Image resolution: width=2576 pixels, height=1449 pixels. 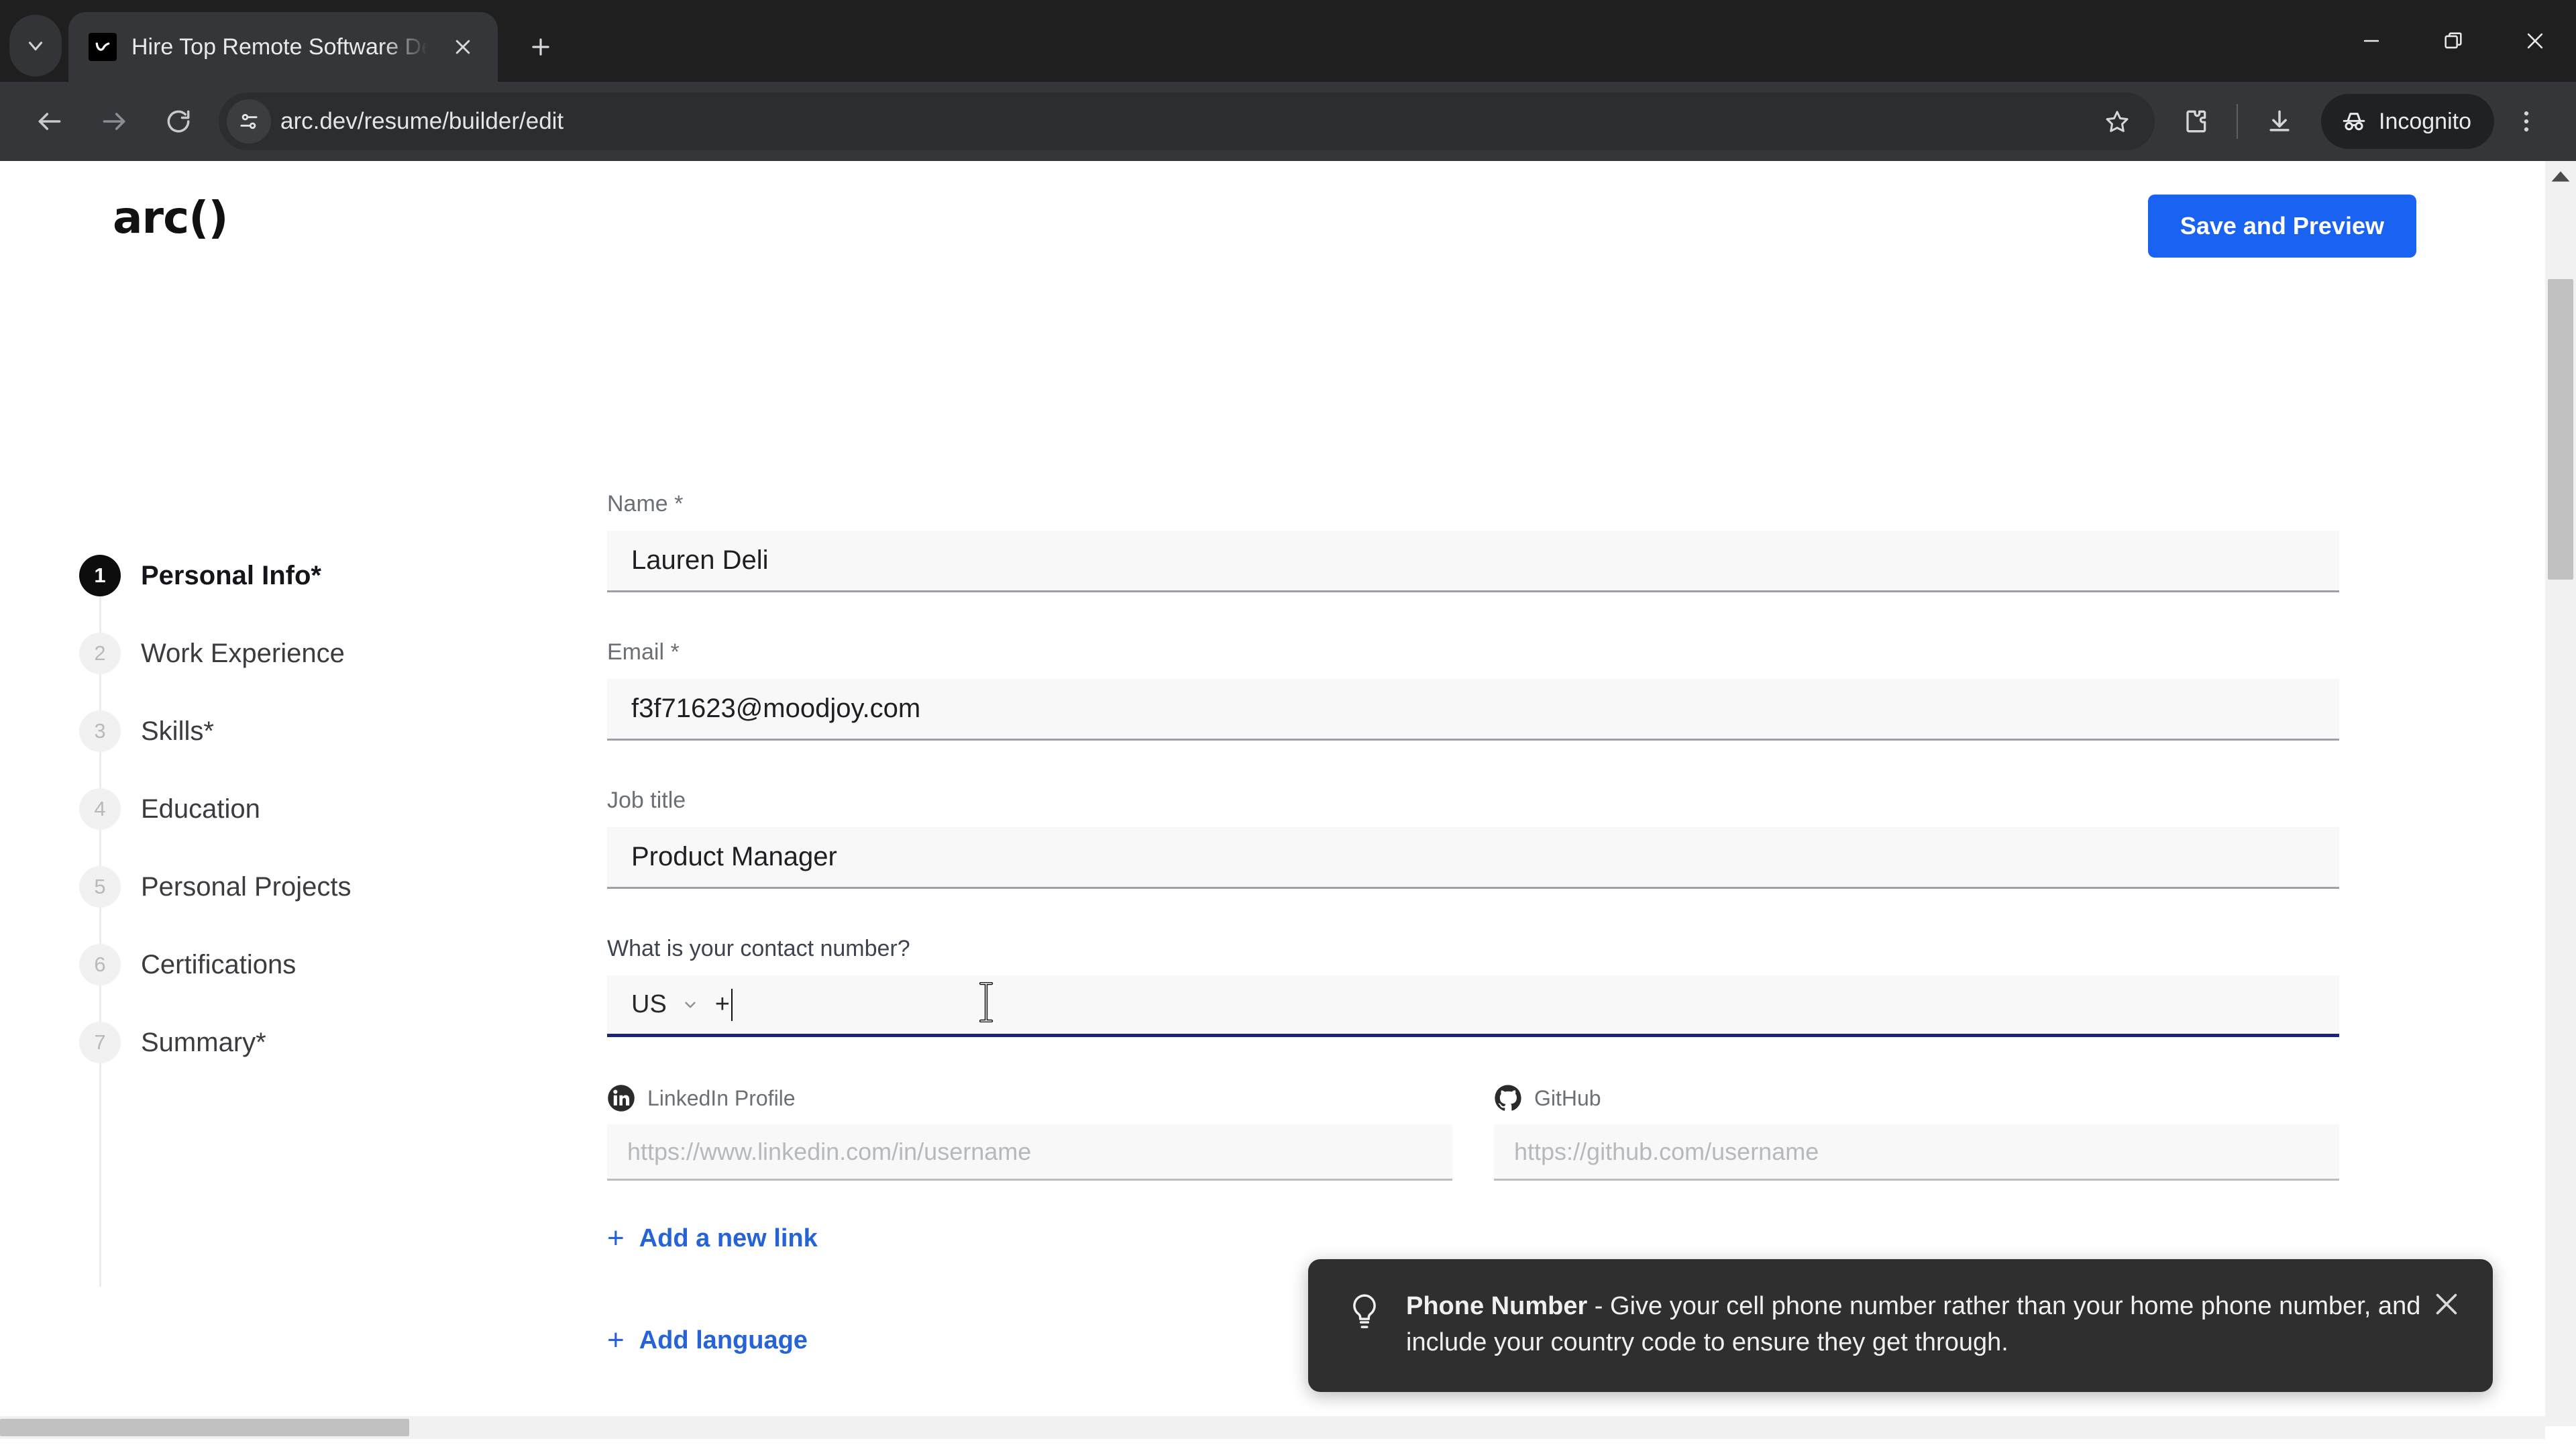 I want to click on plus-icon, so click(x=540, y=47).